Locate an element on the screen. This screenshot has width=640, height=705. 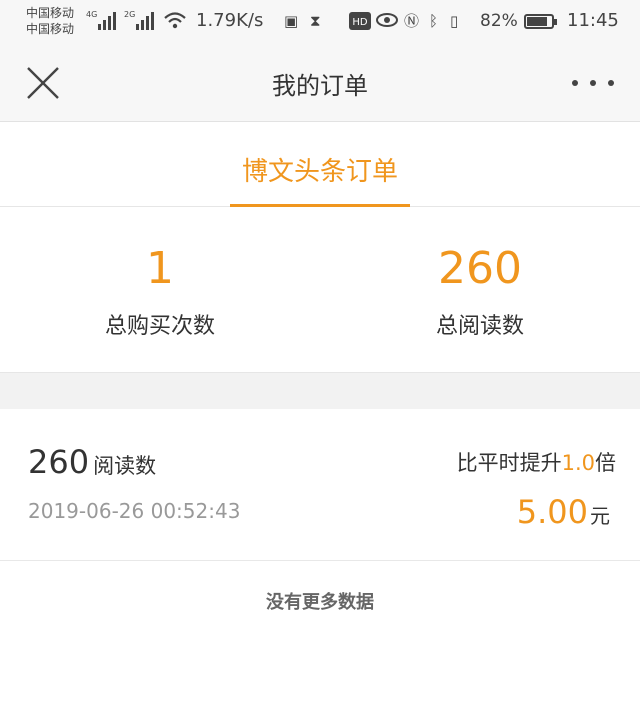
order-reads-value: 260 is located at coordinates (59, 462).